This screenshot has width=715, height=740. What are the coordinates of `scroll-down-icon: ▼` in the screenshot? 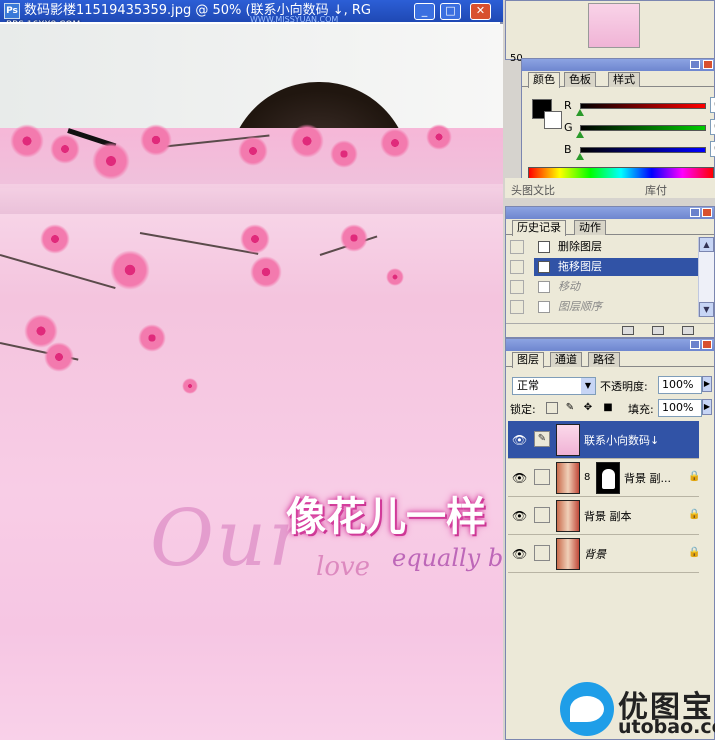 It's located at (706, 309).